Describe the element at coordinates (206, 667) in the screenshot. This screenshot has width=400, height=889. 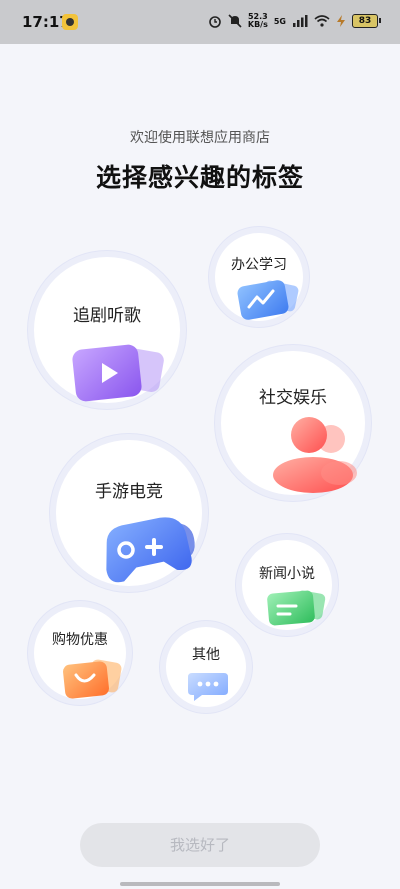
I see `tag-other: 其他` at that location.